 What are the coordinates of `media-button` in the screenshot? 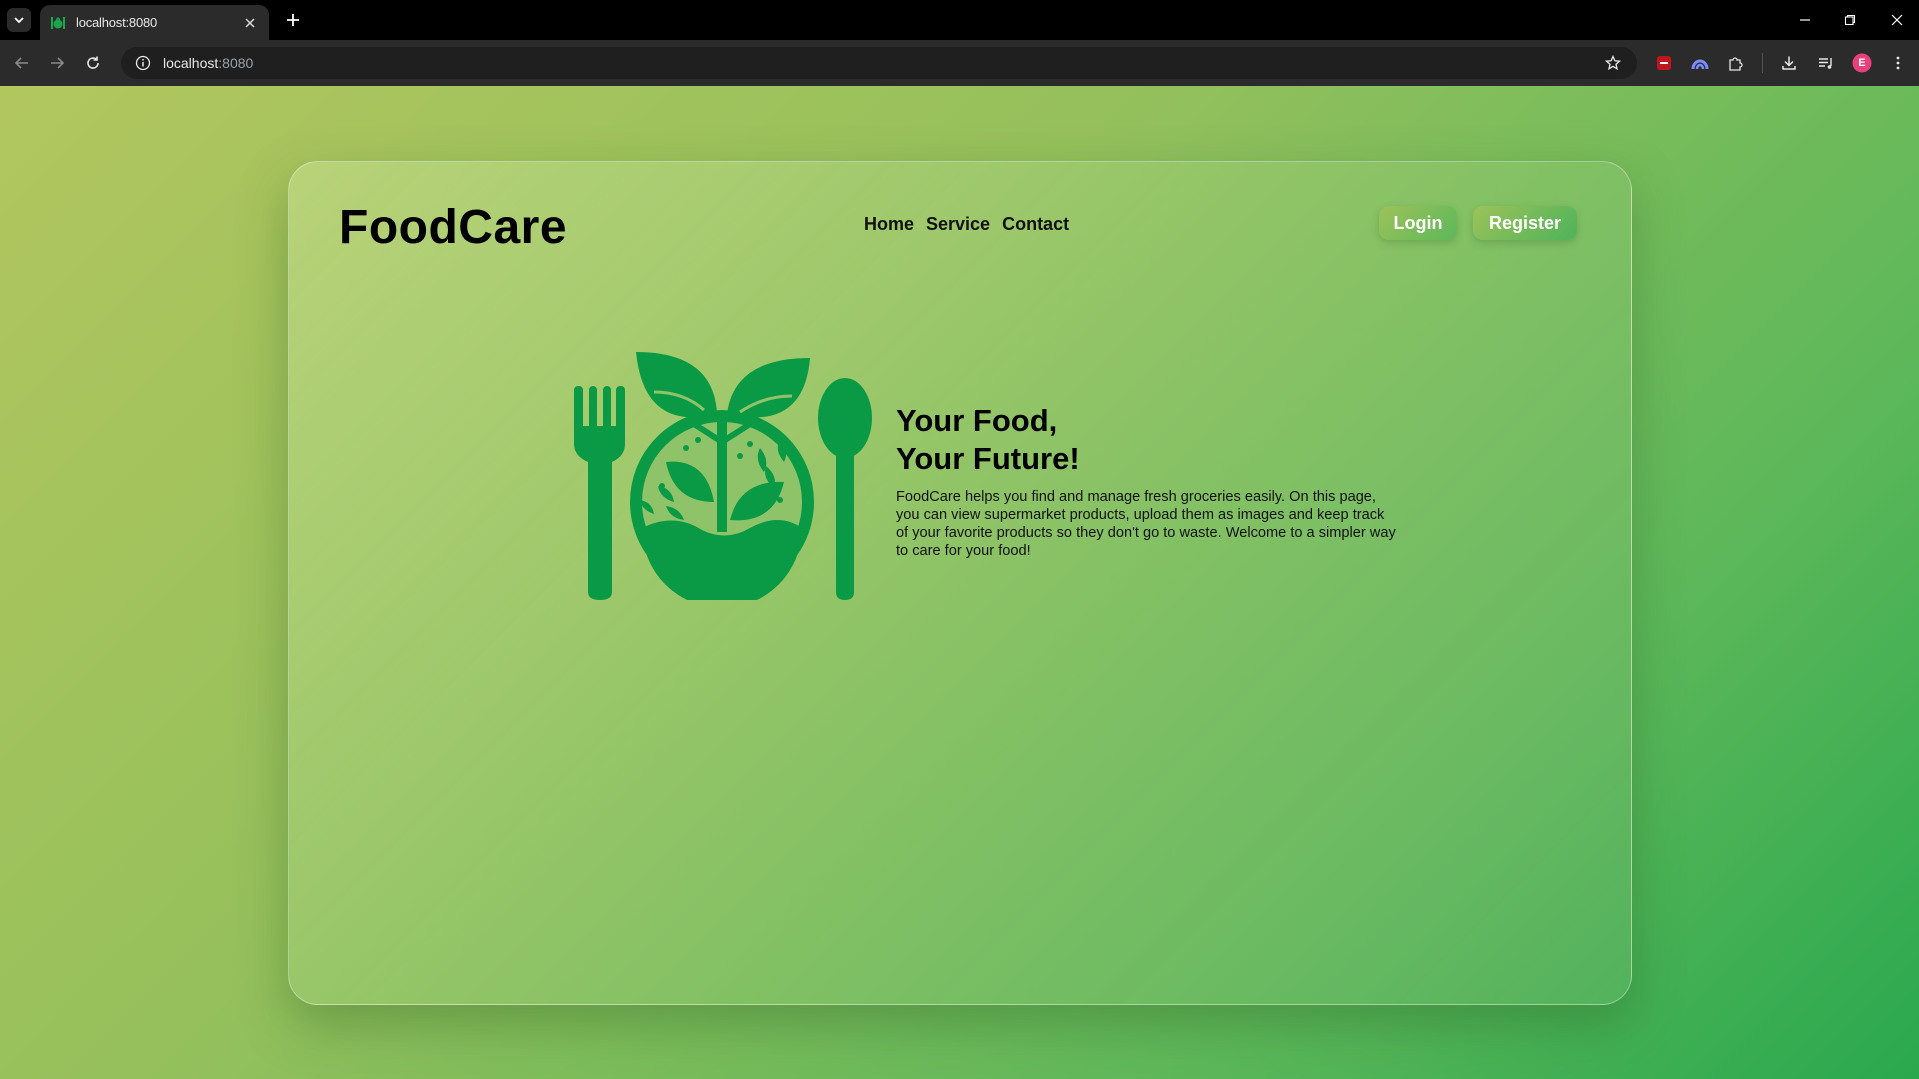 It's located at (1826, 63).